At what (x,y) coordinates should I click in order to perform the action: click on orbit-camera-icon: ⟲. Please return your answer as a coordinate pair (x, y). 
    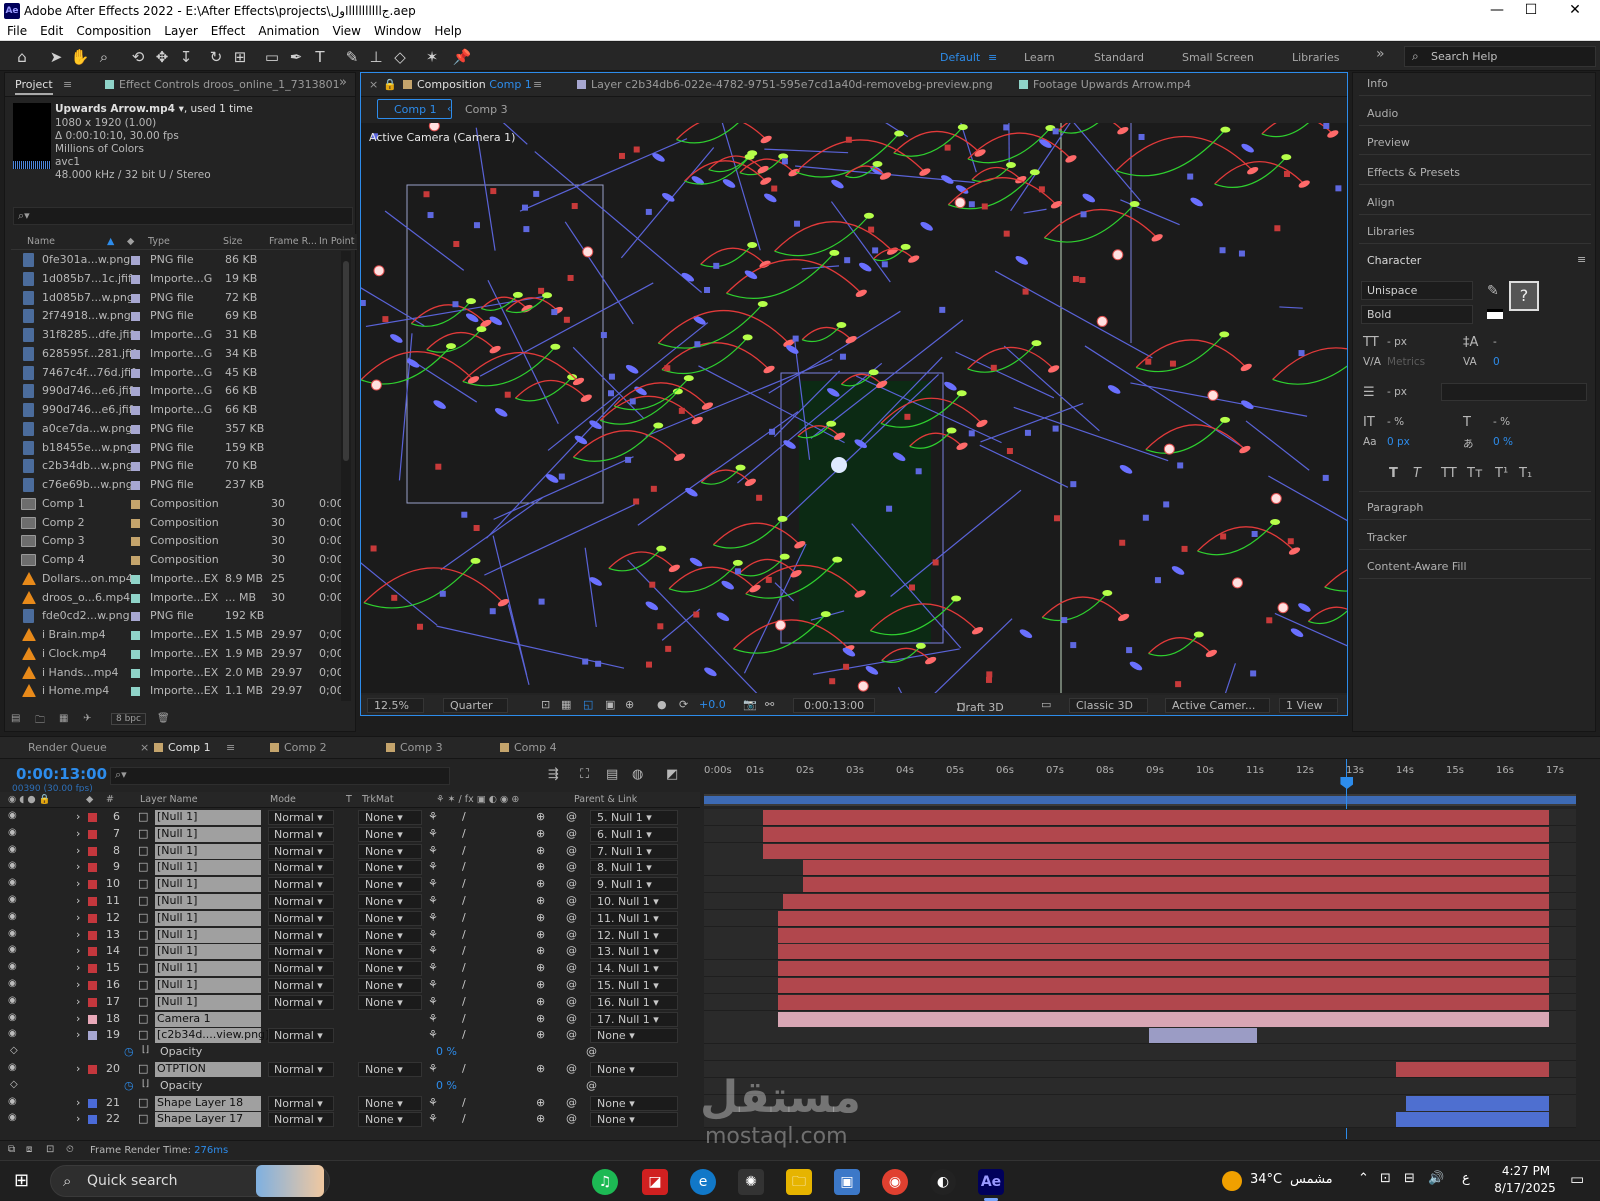
    Looking at the image, I should click on (138, 57).